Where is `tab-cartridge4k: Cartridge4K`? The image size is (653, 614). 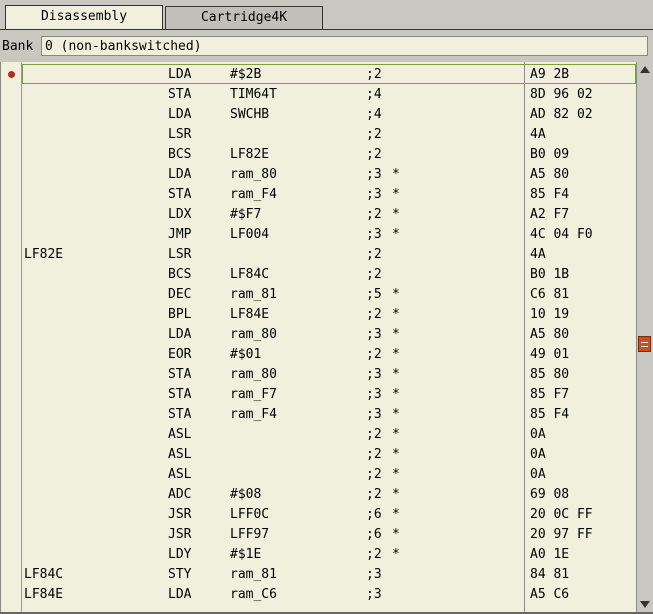
tab-cartridge4k: Cartridge4K is located at coordinates (244, 17).